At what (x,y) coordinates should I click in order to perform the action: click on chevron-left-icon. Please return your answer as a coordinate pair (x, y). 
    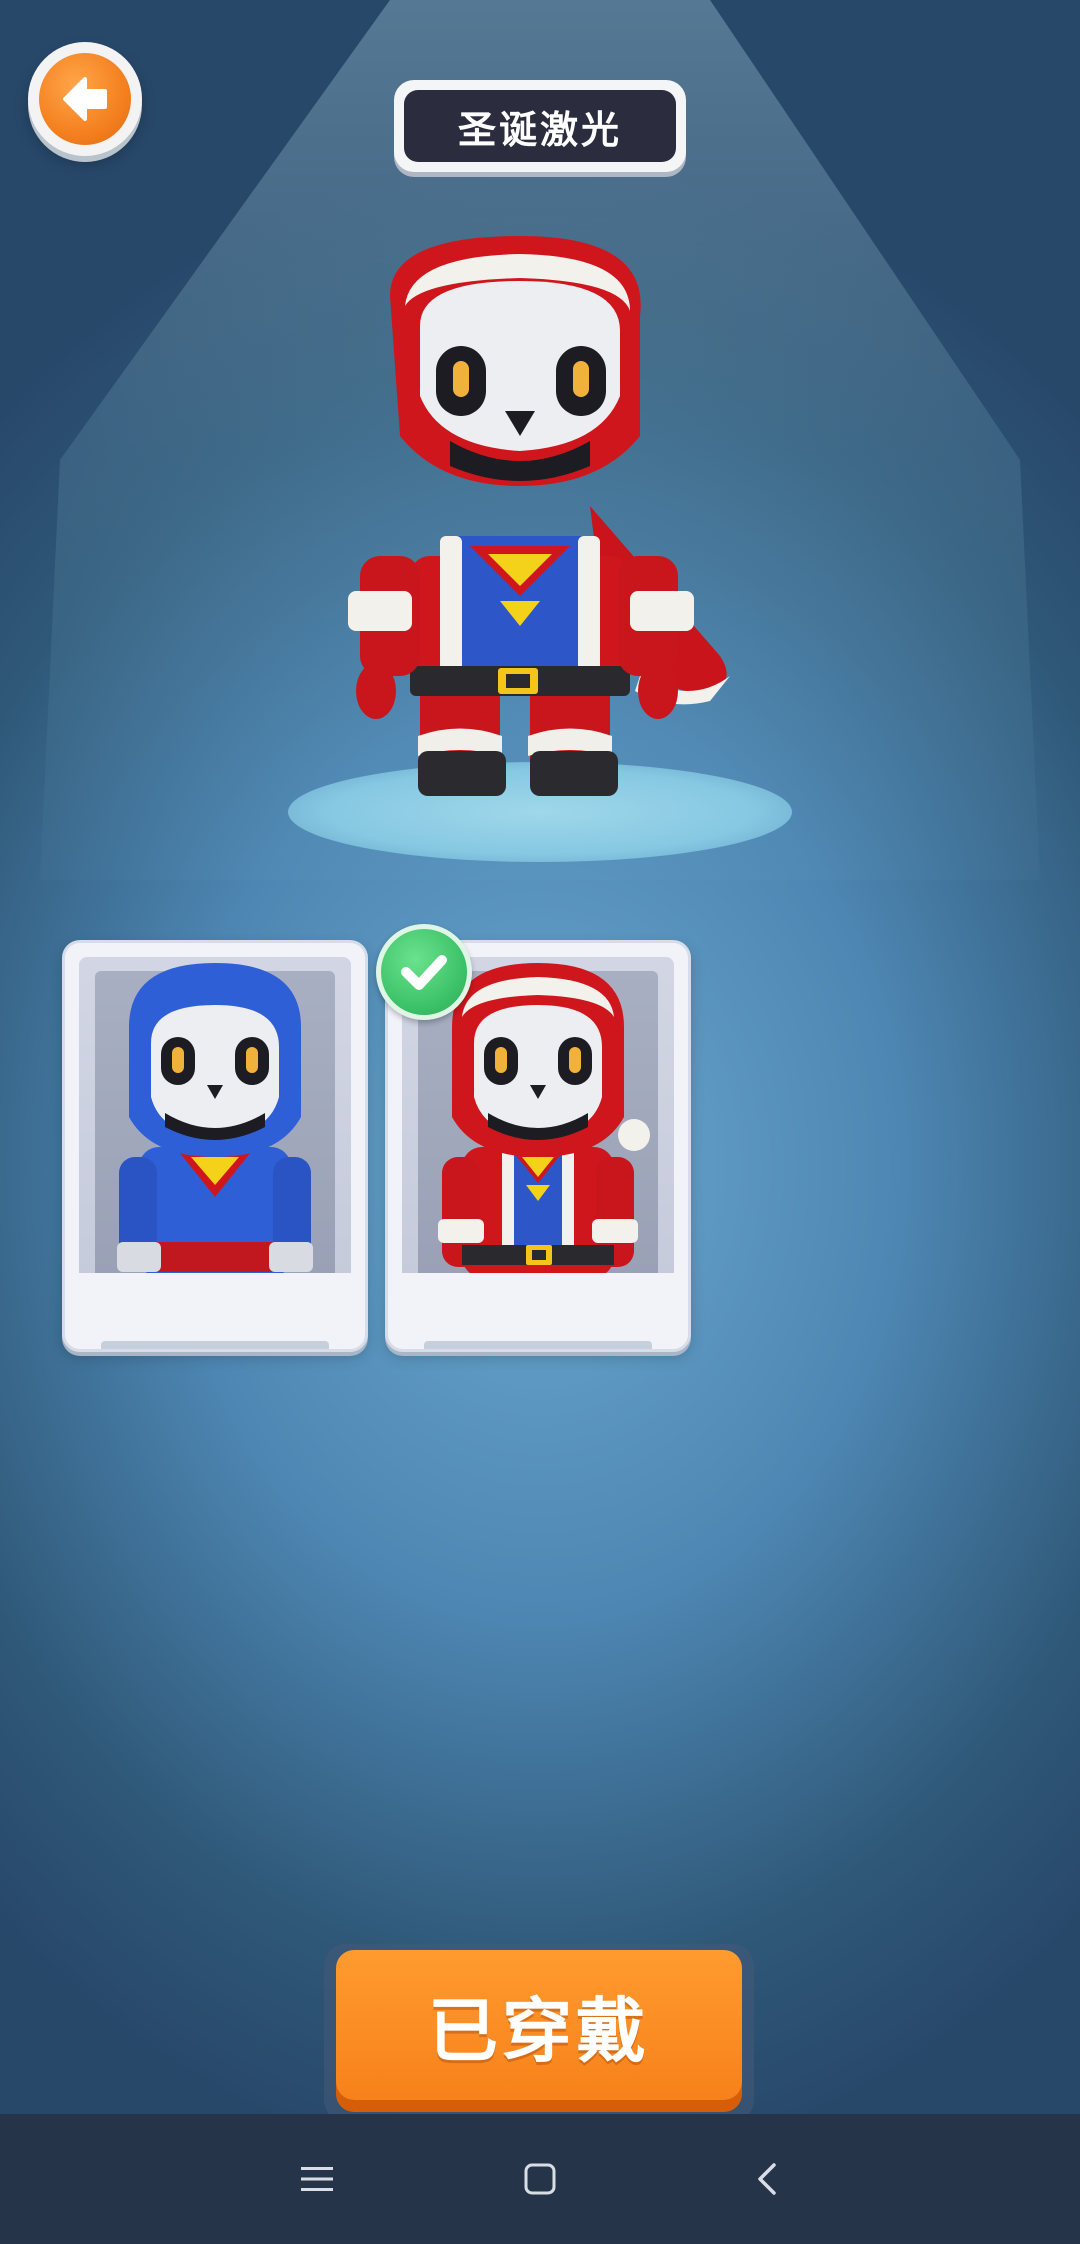
    Looking at the image, I should click on (767, 2179).